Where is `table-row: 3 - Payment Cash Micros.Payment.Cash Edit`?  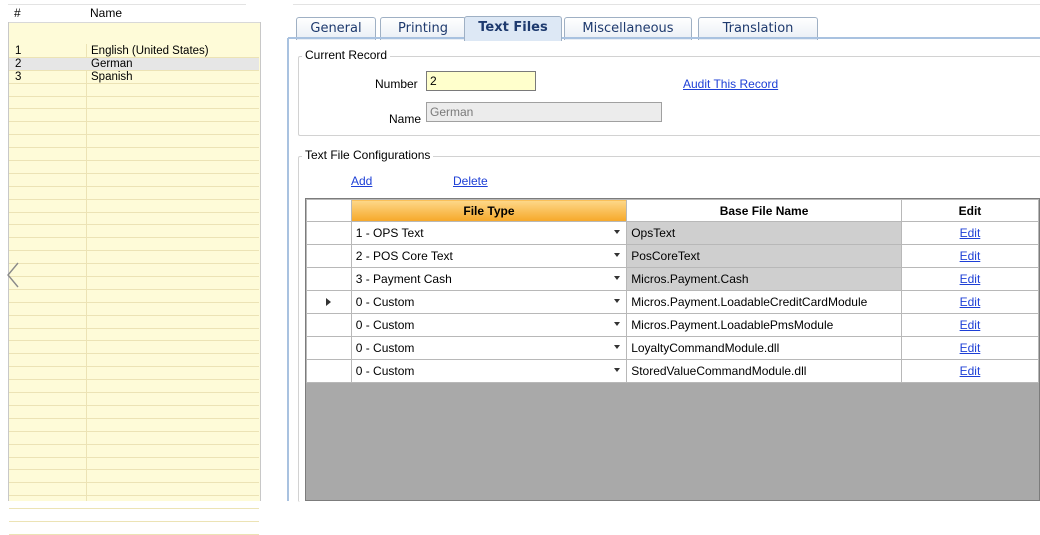 table-row: 3 - Payment Cash Micros.Payment.Cash Edit is located at coordinates (672, 279).